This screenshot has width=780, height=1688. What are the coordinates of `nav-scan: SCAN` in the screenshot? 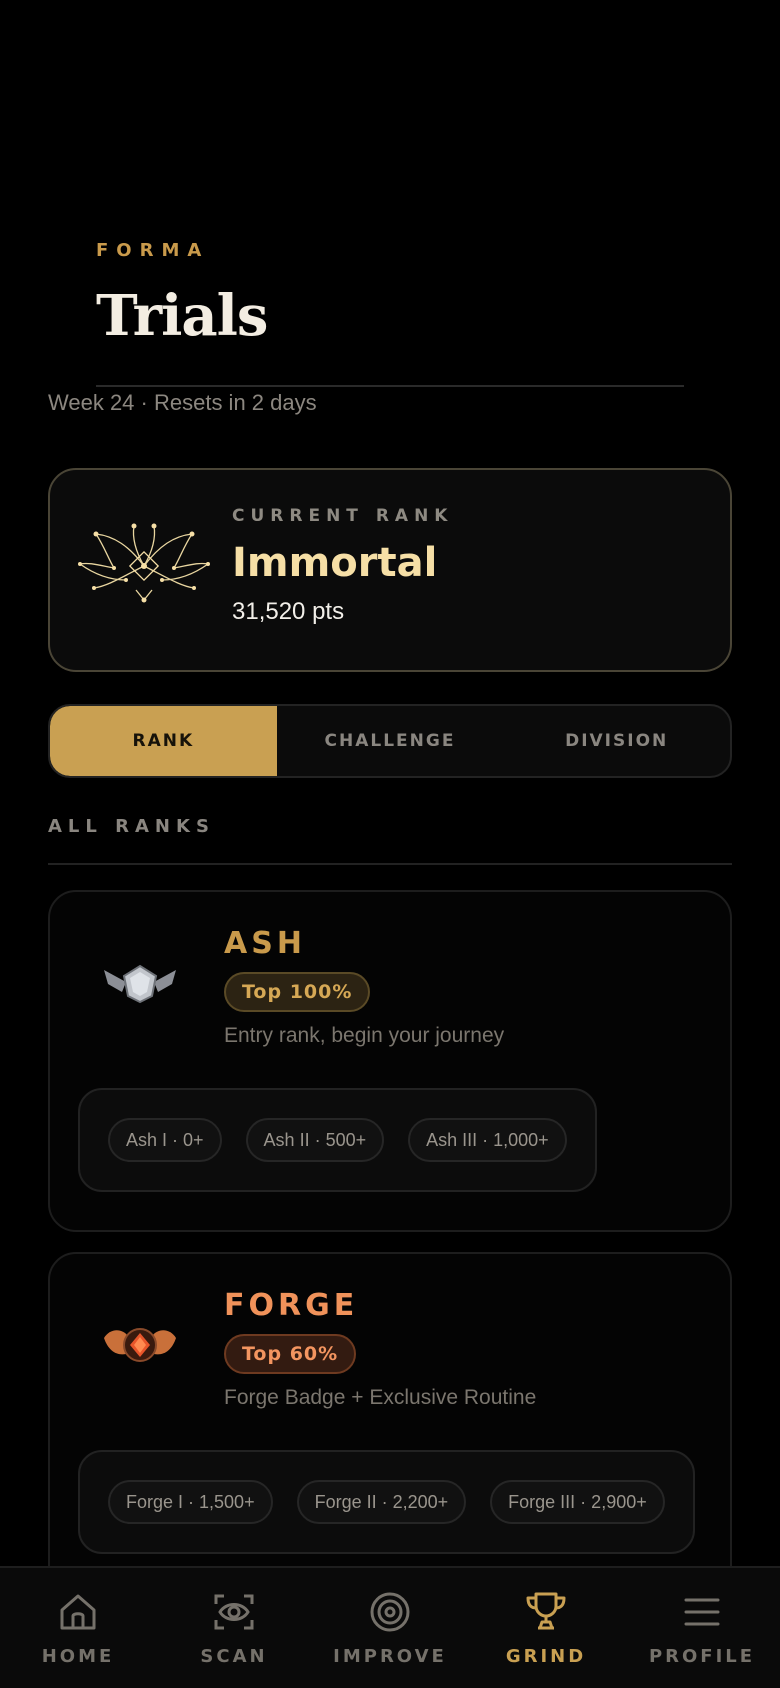 It's located at (234, 1628).